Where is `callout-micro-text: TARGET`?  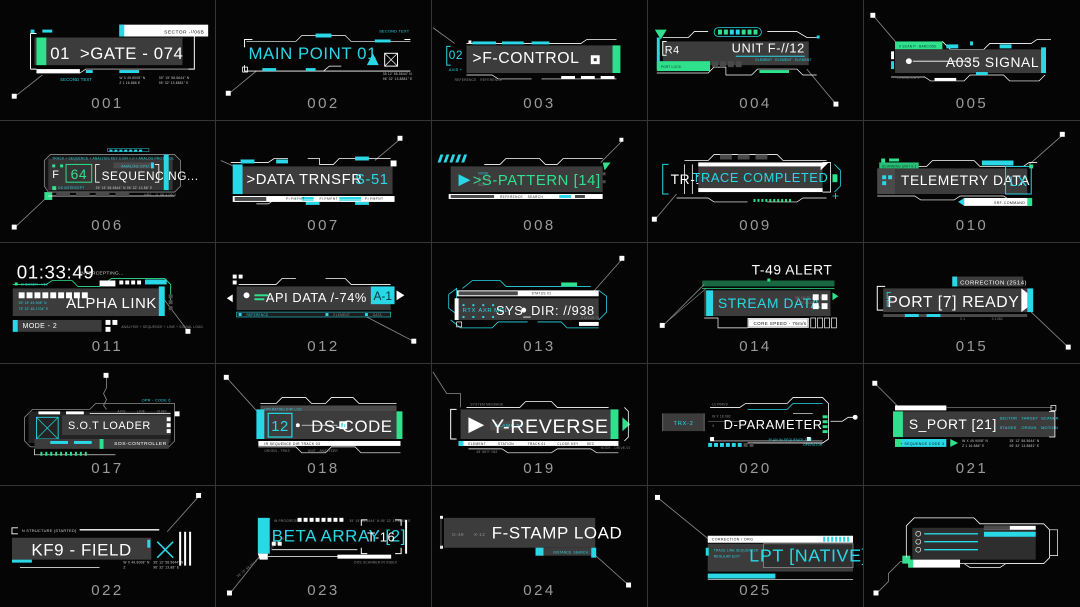
callout-micro-text: TARGET is located at coordinates (1029, 417).